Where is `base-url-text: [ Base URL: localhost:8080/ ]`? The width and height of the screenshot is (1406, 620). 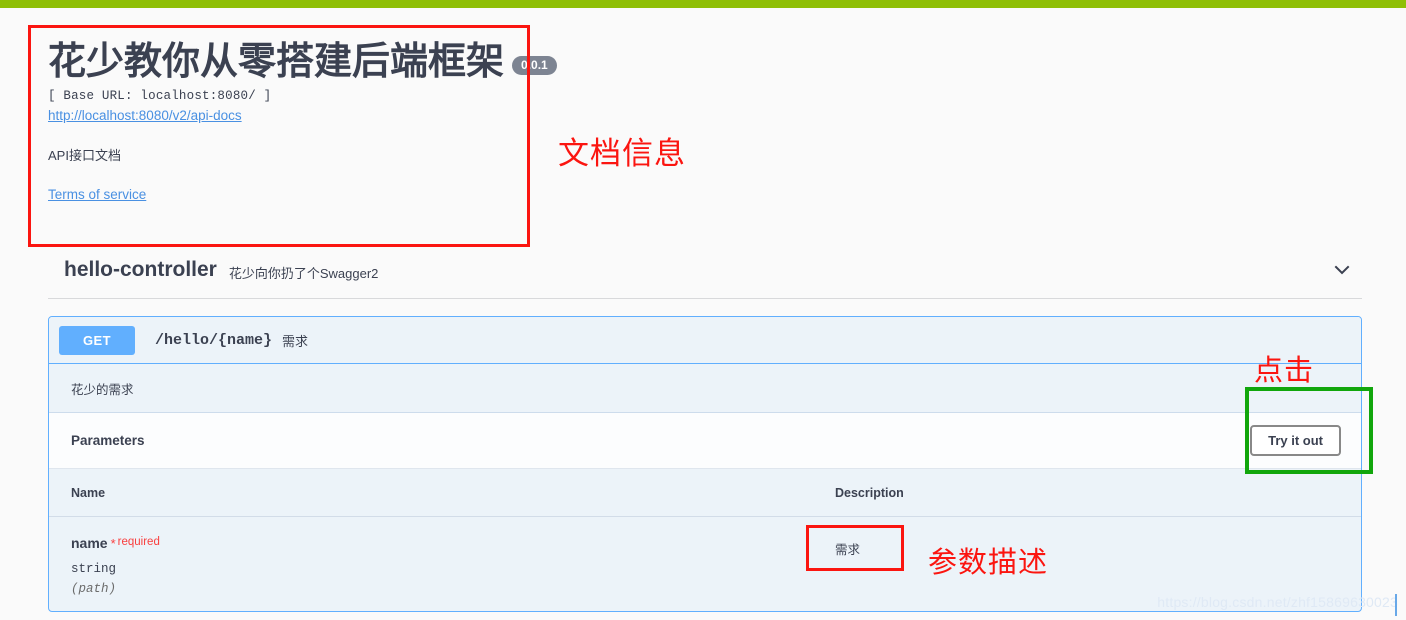
base-url-text: [ Base URL: localhost:8080/ ] is located at coordinates (160, 96).